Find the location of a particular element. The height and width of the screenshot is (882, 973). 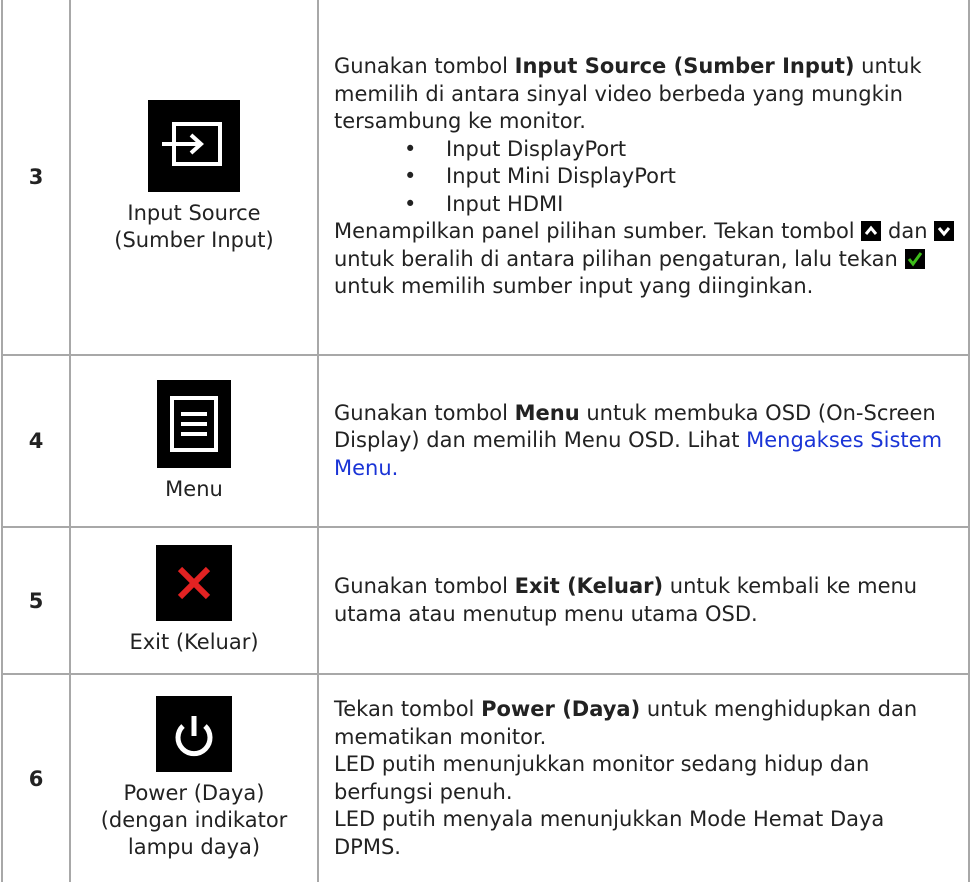

button-name: Menu is located at coordinates (547, 412).